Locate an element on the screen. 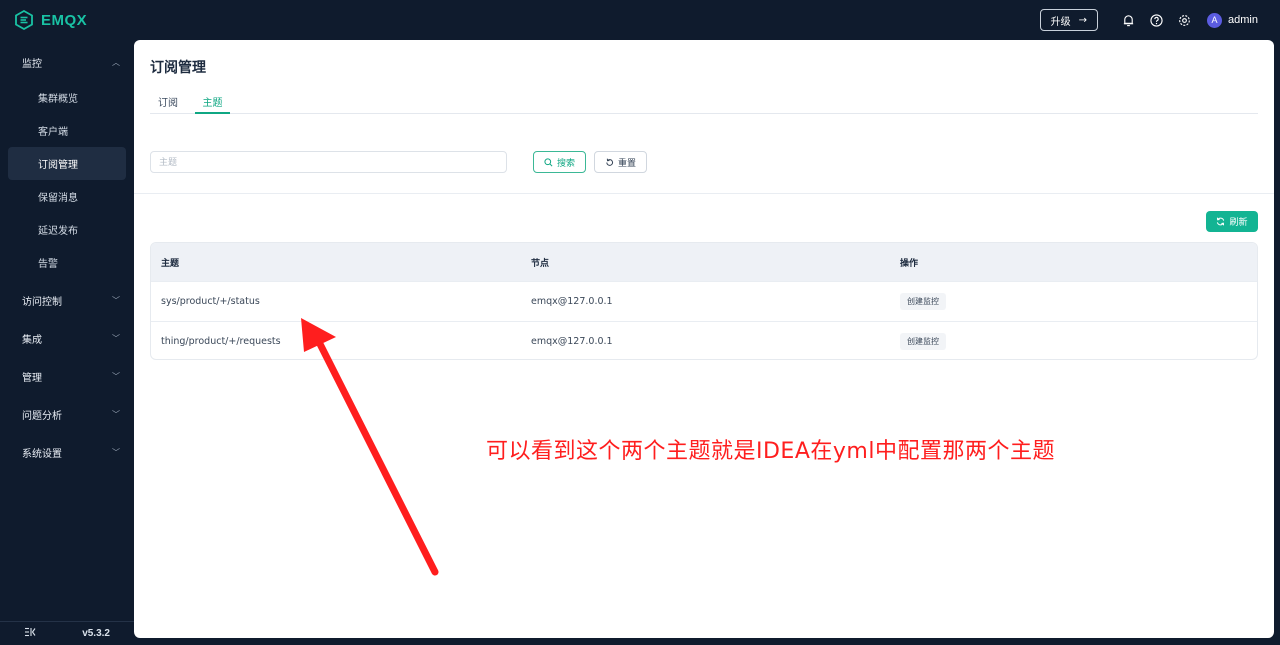  reset-button-label: 重置 is located at coordinates (626, 163).